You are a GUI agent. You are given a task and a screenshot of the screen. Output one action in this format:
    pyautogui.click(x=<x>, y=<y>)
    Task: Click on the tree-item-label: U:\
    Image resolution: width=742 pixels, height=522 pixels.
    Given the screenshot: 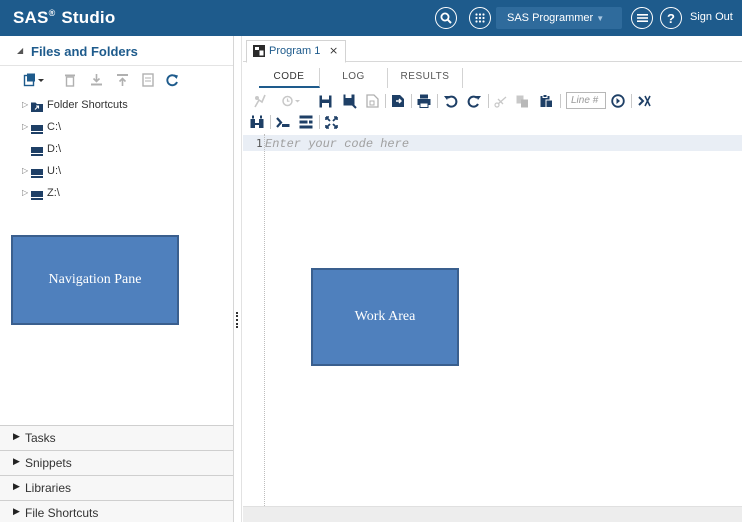 What is the action you would take?
    pyautogui.click(x=54, y=171)
    